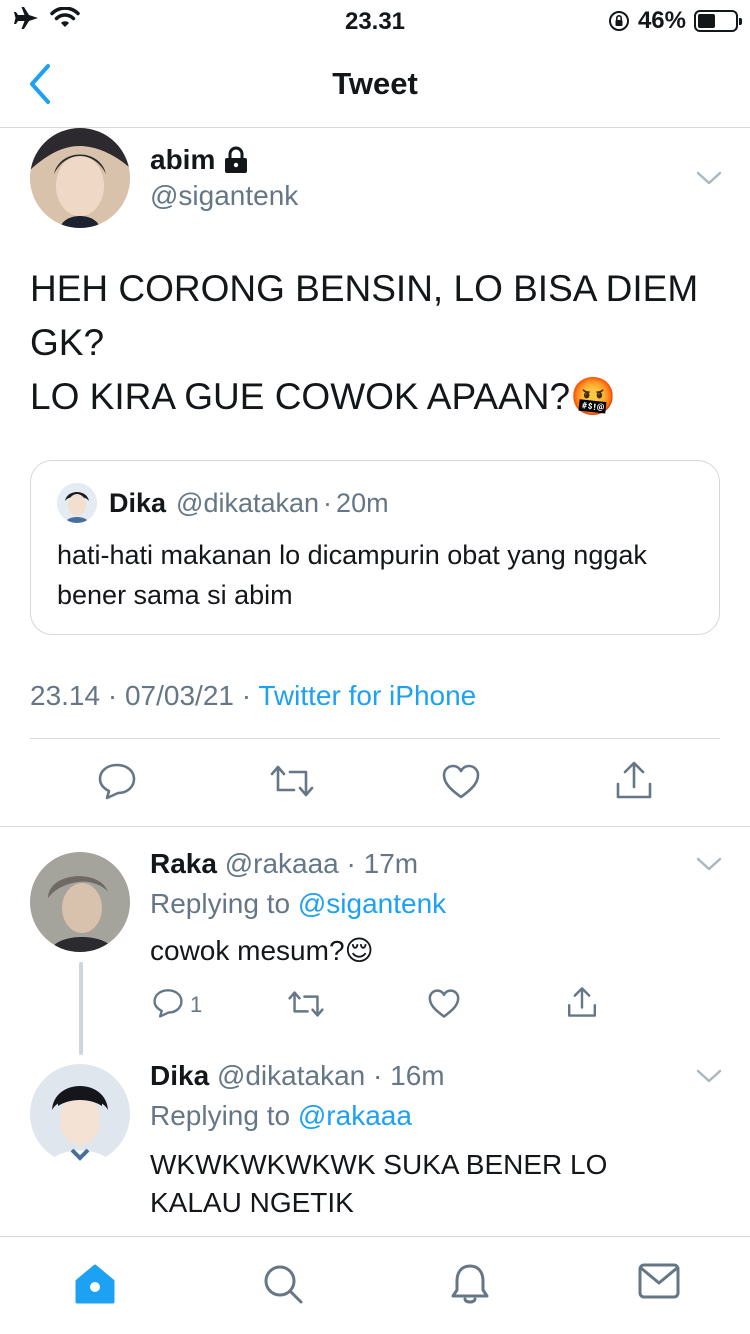 This screenshot has height=1334, width=750. I want to click on page-title: Tweet, so click(375, 83).